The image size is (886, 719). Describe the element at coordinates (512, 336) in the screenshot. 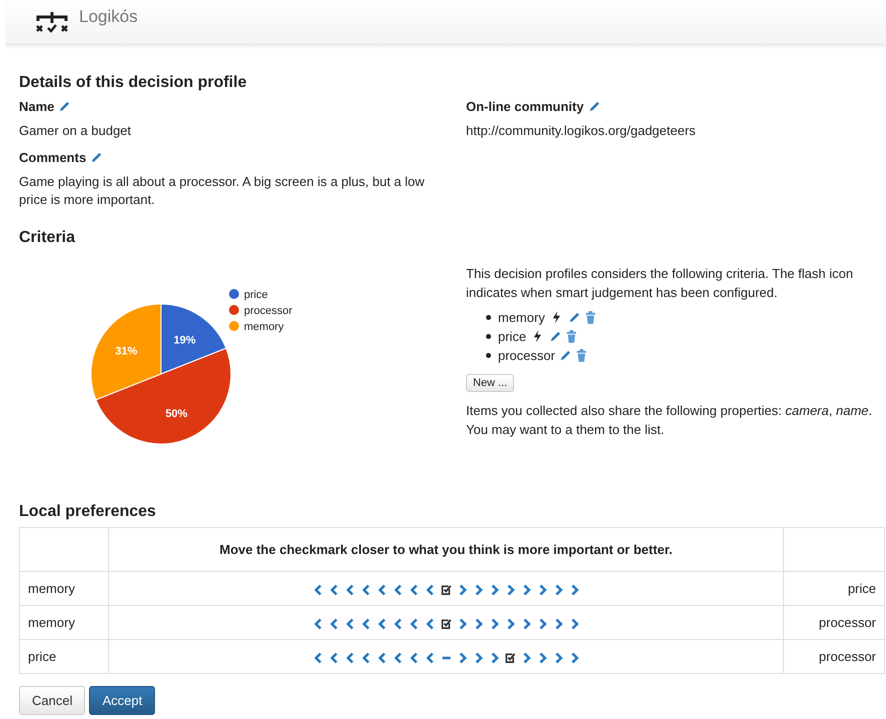

I see `criterion-name: price` at that location.